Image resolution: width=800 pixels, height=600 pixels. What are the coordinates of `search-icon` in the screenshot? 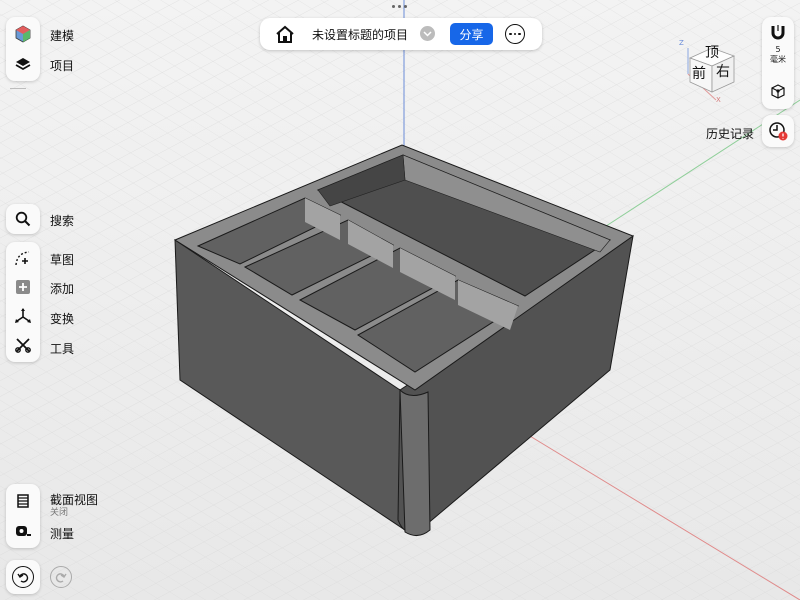 It's located at (23, 219).